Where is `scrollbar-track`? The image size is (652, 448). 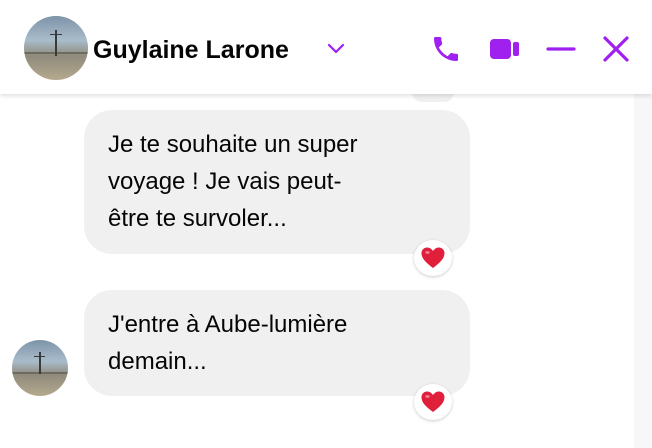 scrollbar-track is located at coordinates (643, 271).